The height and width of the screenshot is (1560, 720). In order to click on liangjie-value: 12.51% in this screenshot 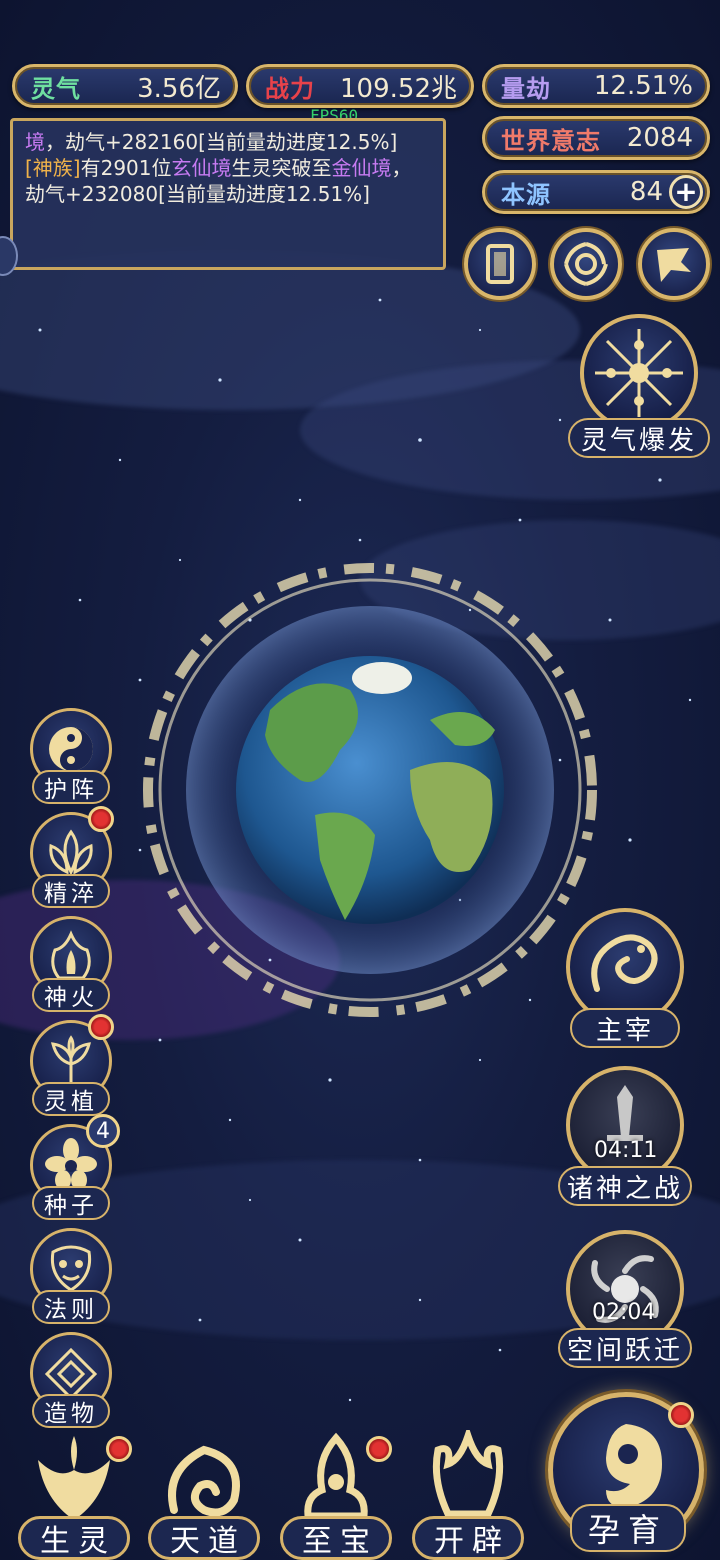, I will do `click(643, 86)`.